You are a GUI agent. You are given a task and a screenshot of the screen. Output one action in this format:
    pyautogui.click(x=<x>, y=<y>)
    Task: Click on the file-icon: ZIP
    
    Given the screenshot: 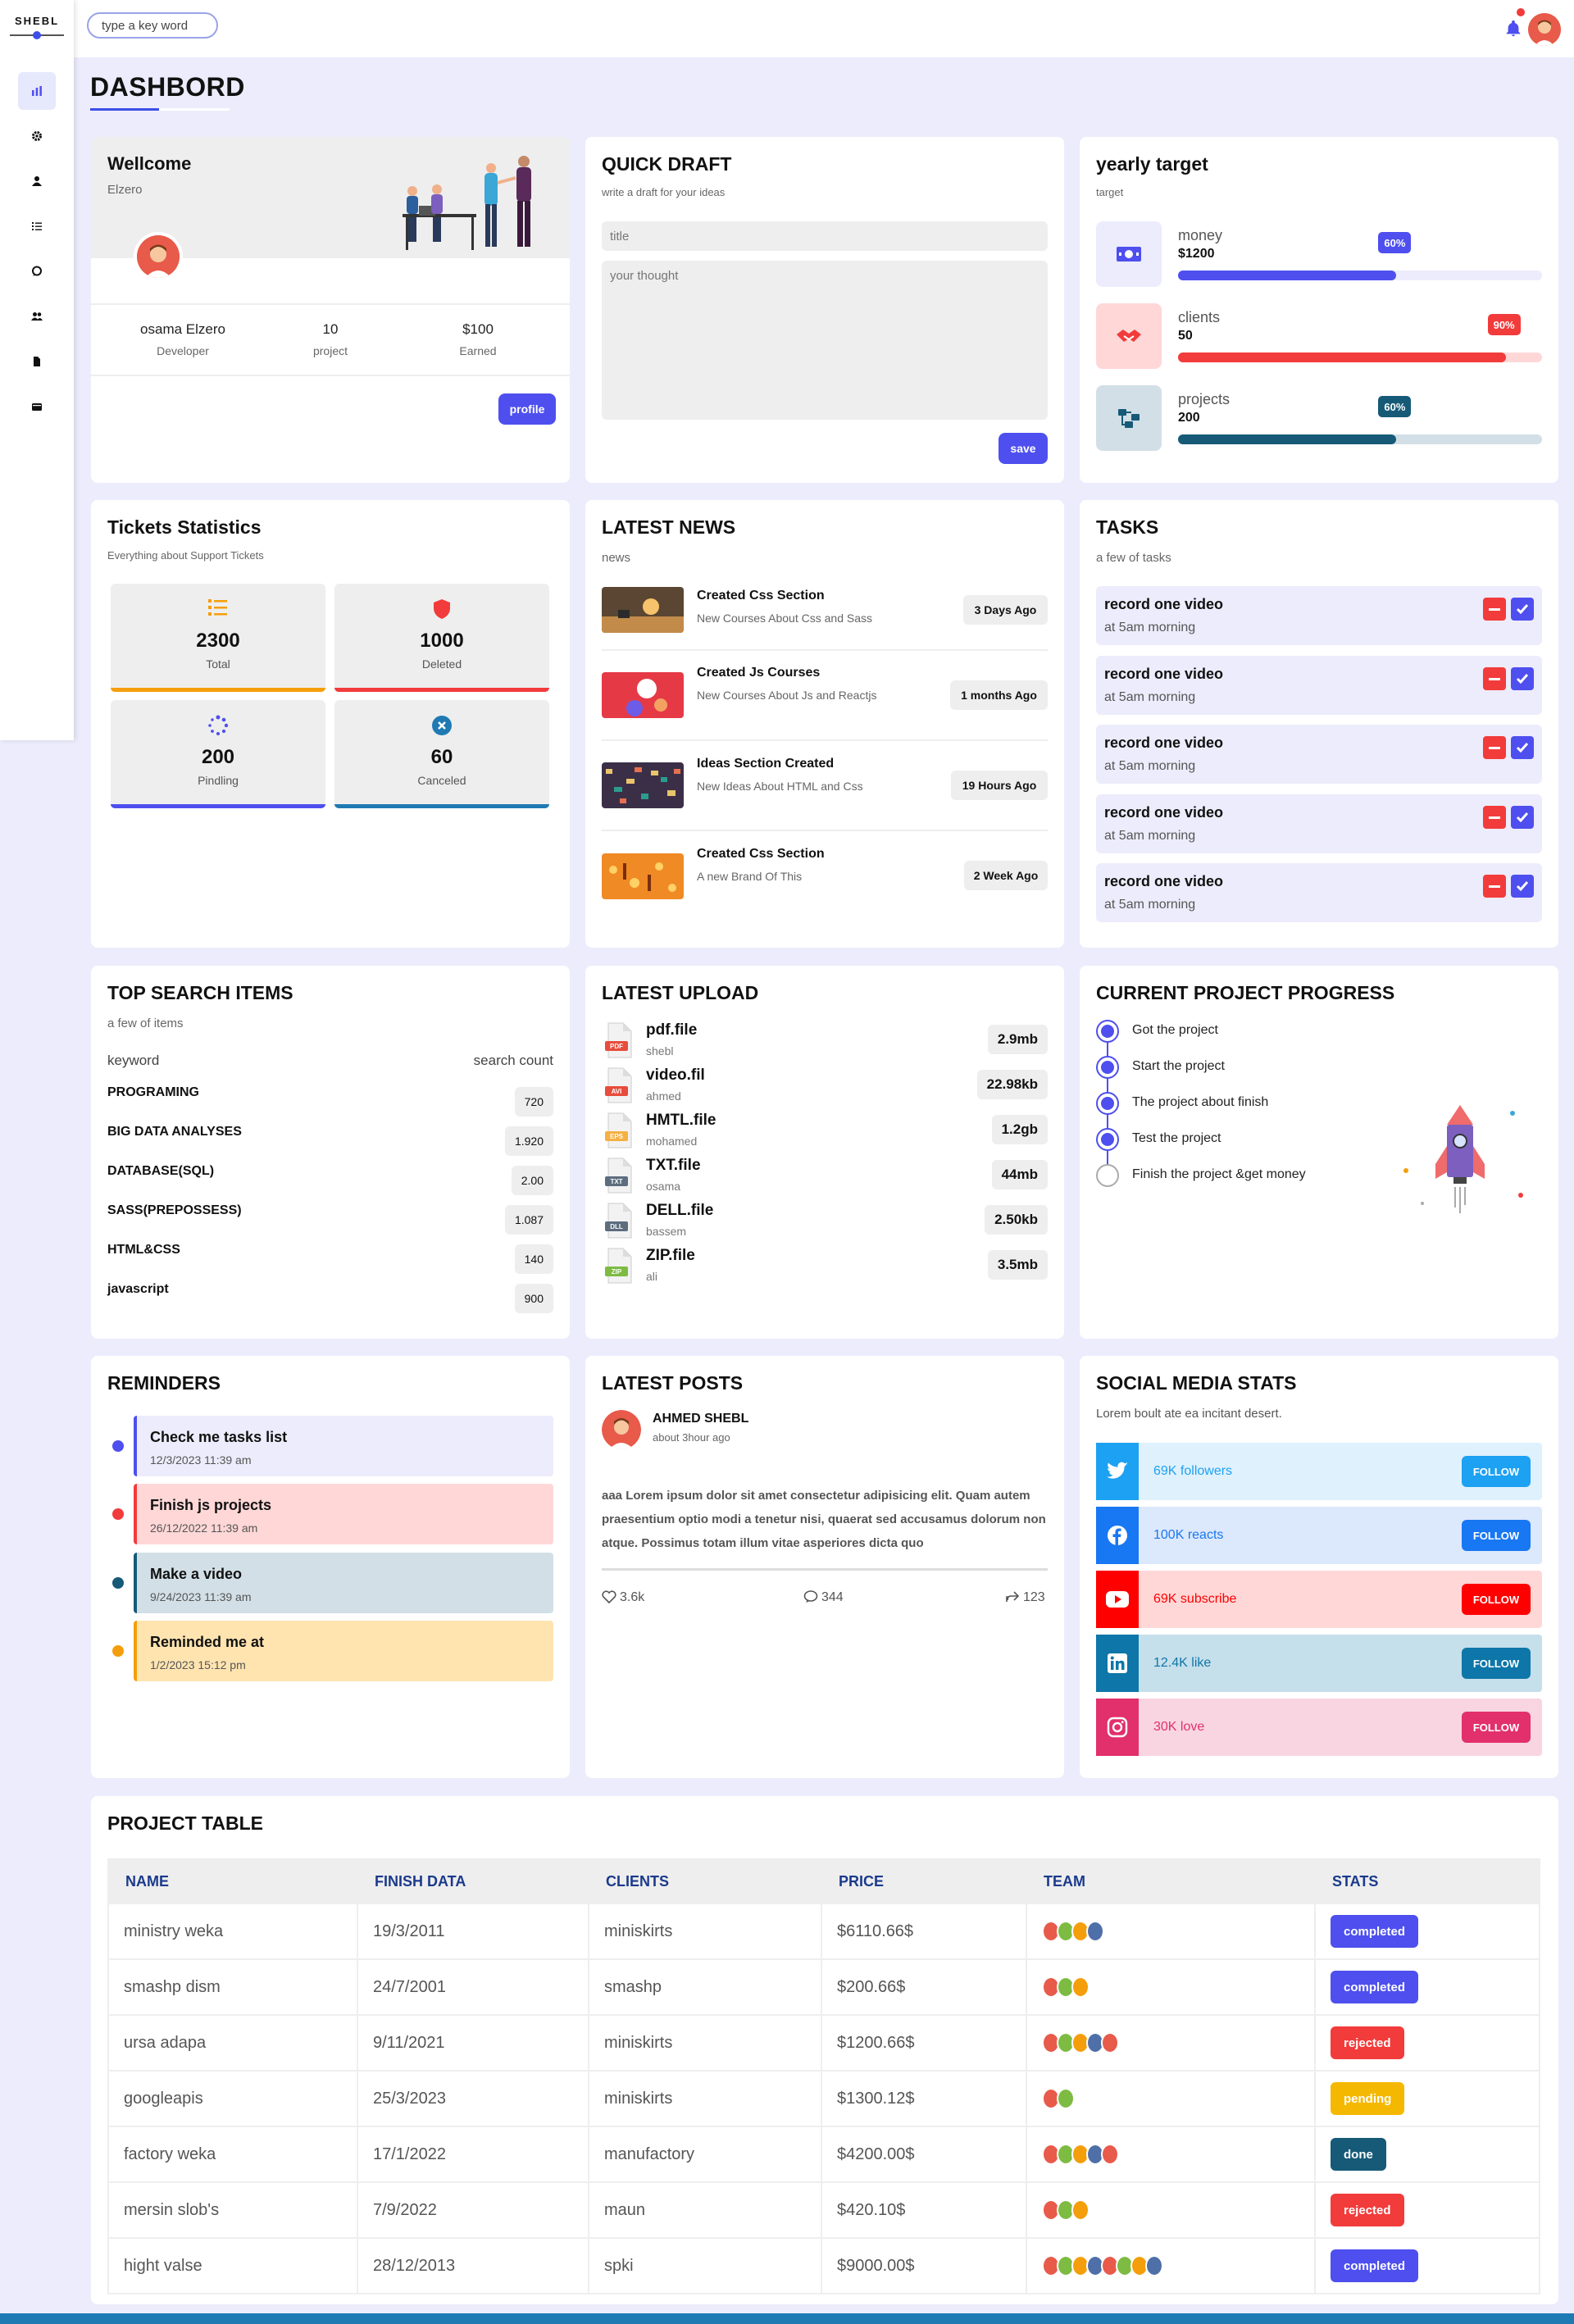 What is the action you would take?
    pyautogui.click(x=619, y=1266)
    